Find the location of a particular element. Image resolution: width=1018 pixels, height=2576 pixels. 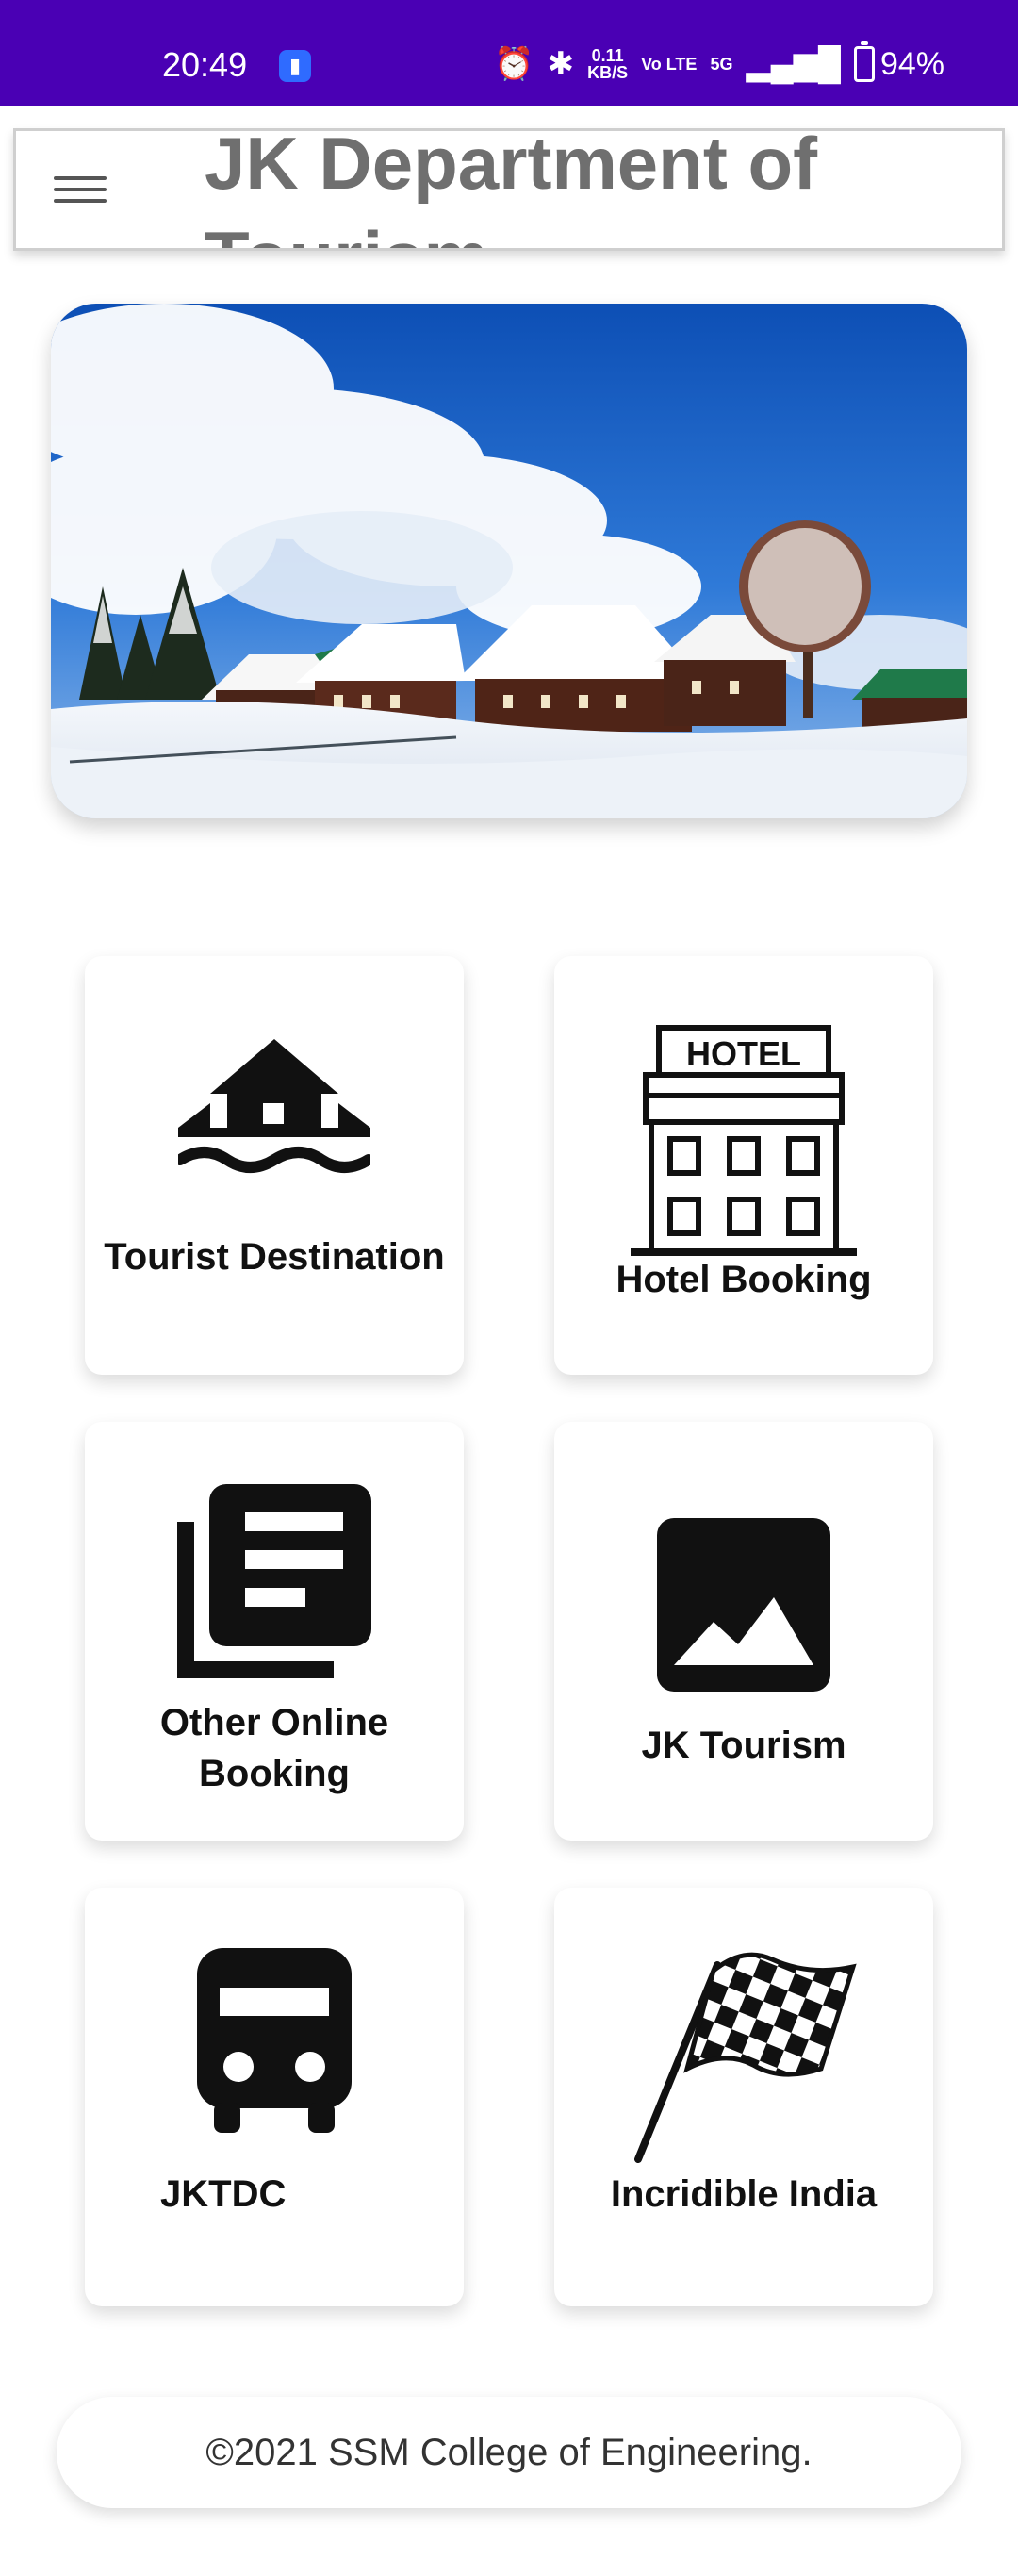

hotel-icon: HOTEL is located at coordinates (744, 1140).